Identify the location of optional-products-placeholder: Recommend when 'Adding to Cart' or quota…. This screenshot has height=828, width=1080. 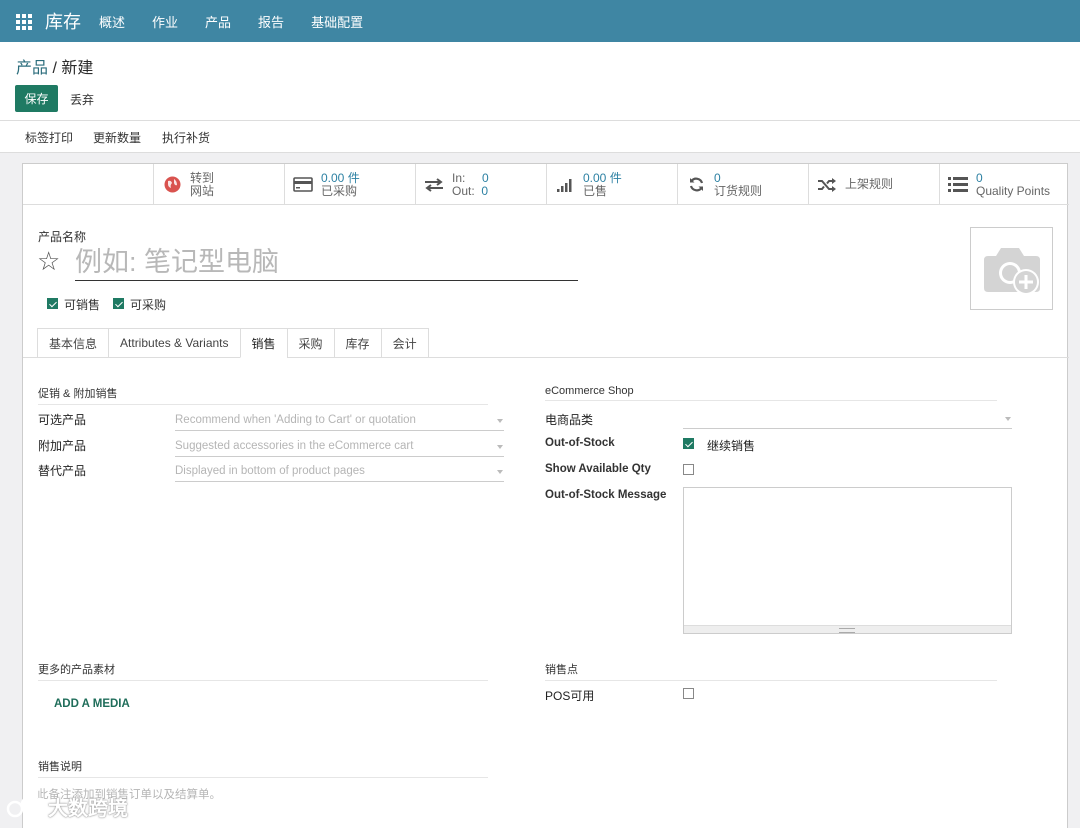
(295, 420).